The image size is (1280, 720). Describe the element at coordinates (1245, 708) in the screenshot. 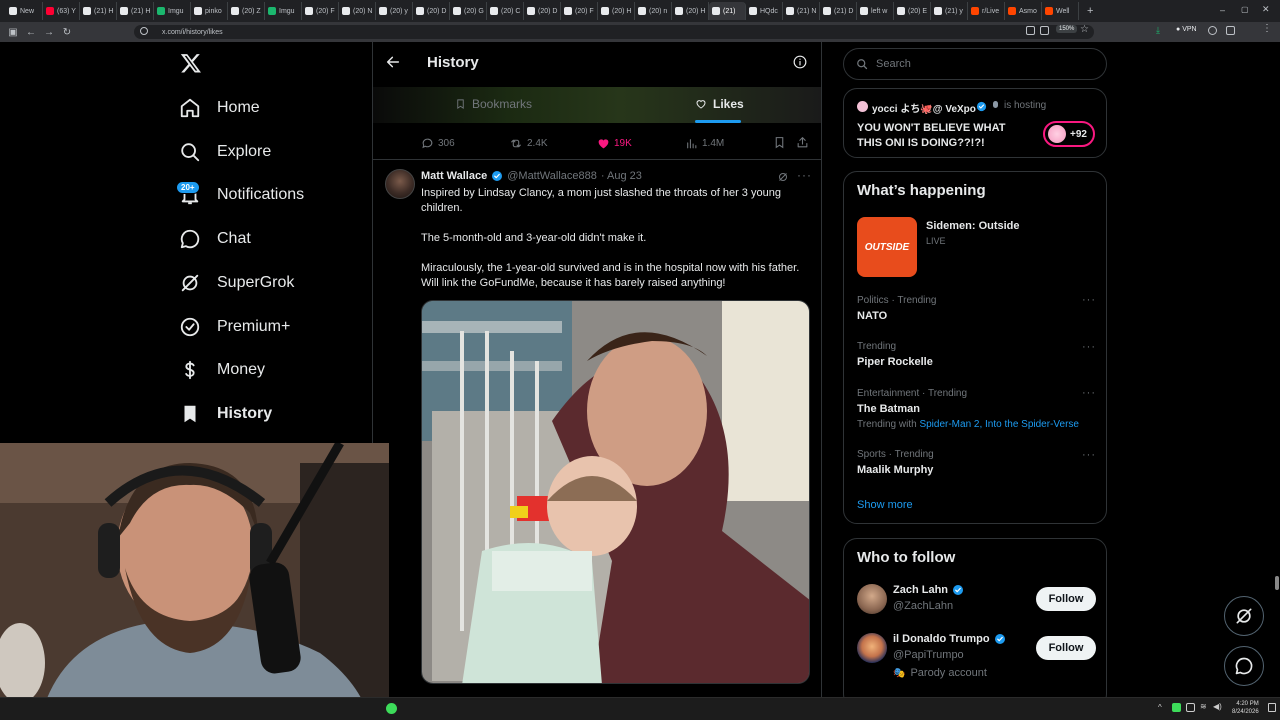

I see `clock: 4:20 PM 8/24/2026` at that location.